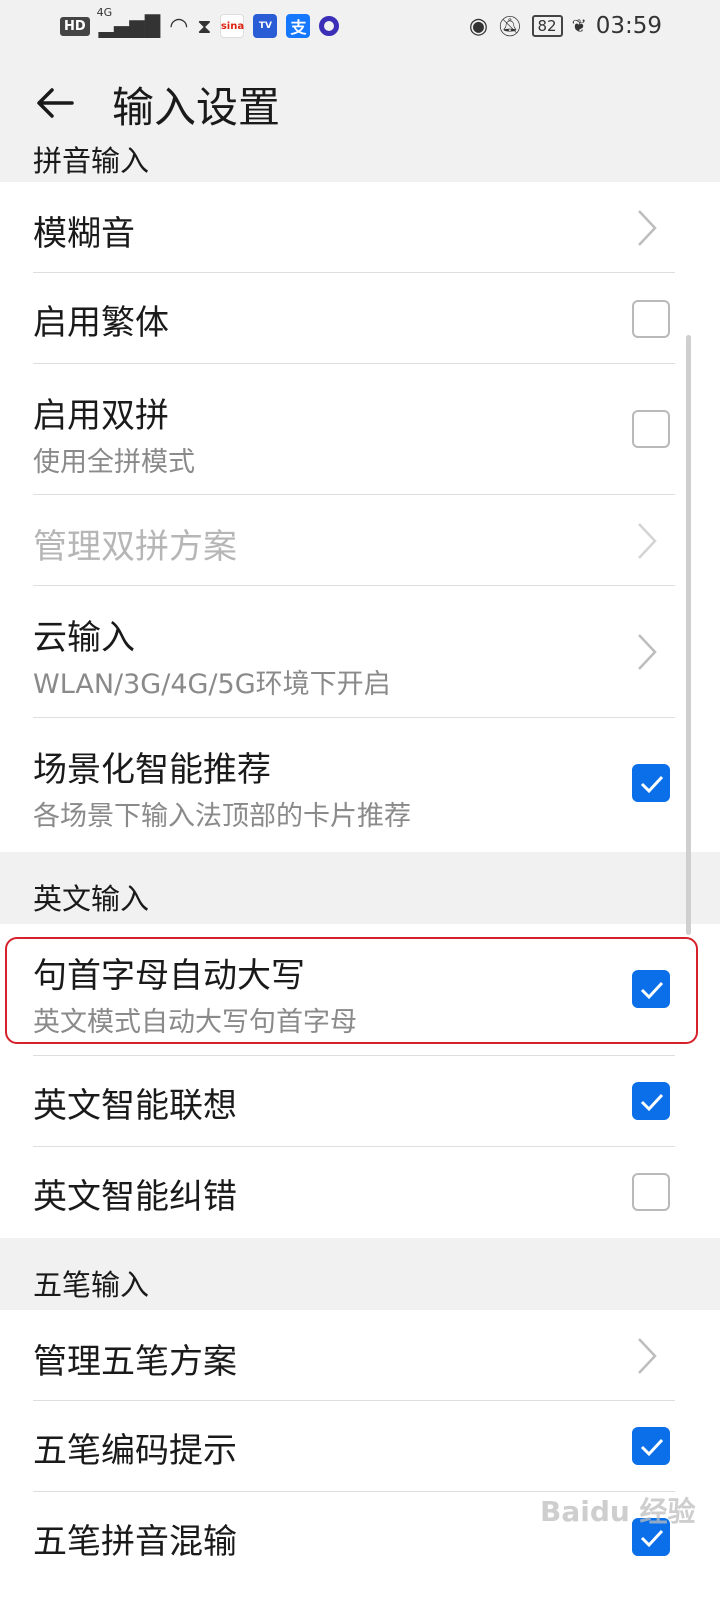 The width and height of the screenshot is (720, 1600). I want to click on row-title: 启用繁体, so click(101, 323).